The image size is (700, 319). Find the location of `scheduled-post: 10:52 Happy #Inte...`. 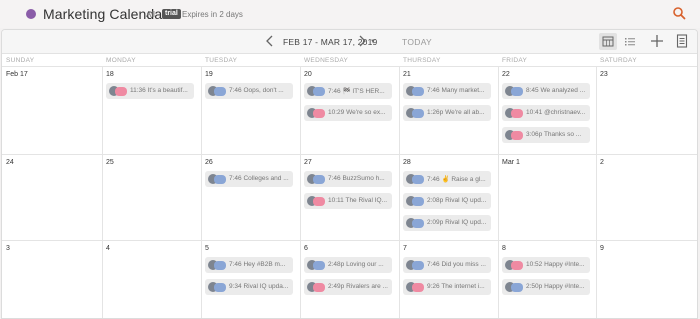

scheduled-post: 10:52 Happy #Inte... is located at coordinates (546, 265).